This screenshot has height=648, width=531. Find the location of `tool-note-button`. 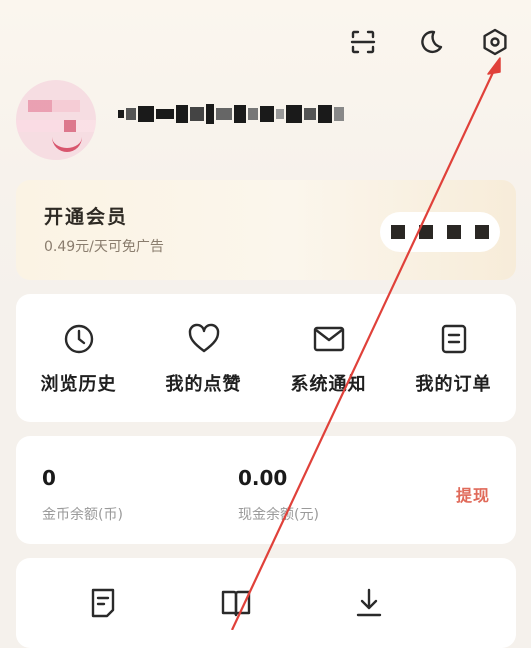

tool-note-button is located at coordinates (102, 603).